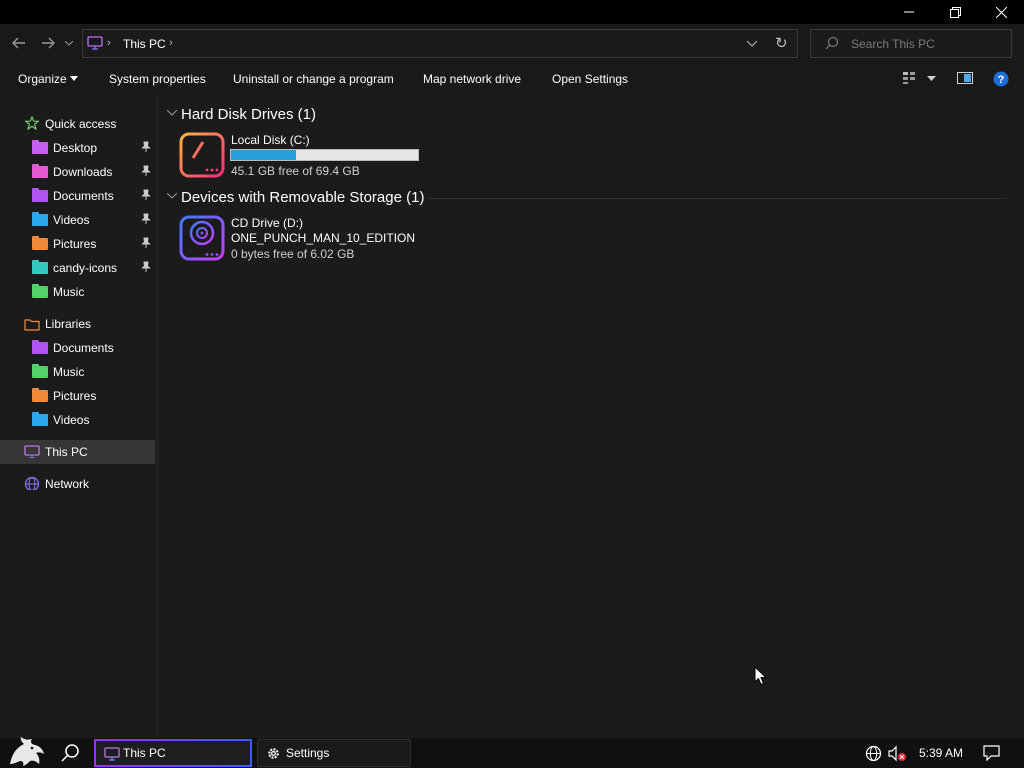 The height and width of the screenshot is (768, 1024). I want to click on sidebar-item-libraries: Libraries, so click(77, 324).